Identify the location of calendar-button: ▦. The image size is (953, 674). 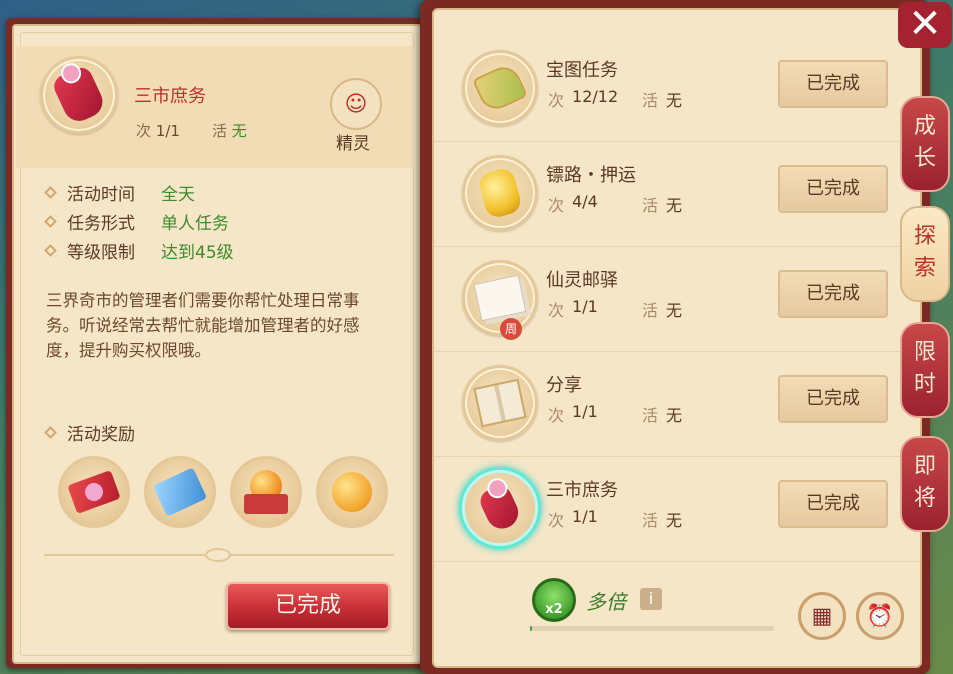
(822, 616).